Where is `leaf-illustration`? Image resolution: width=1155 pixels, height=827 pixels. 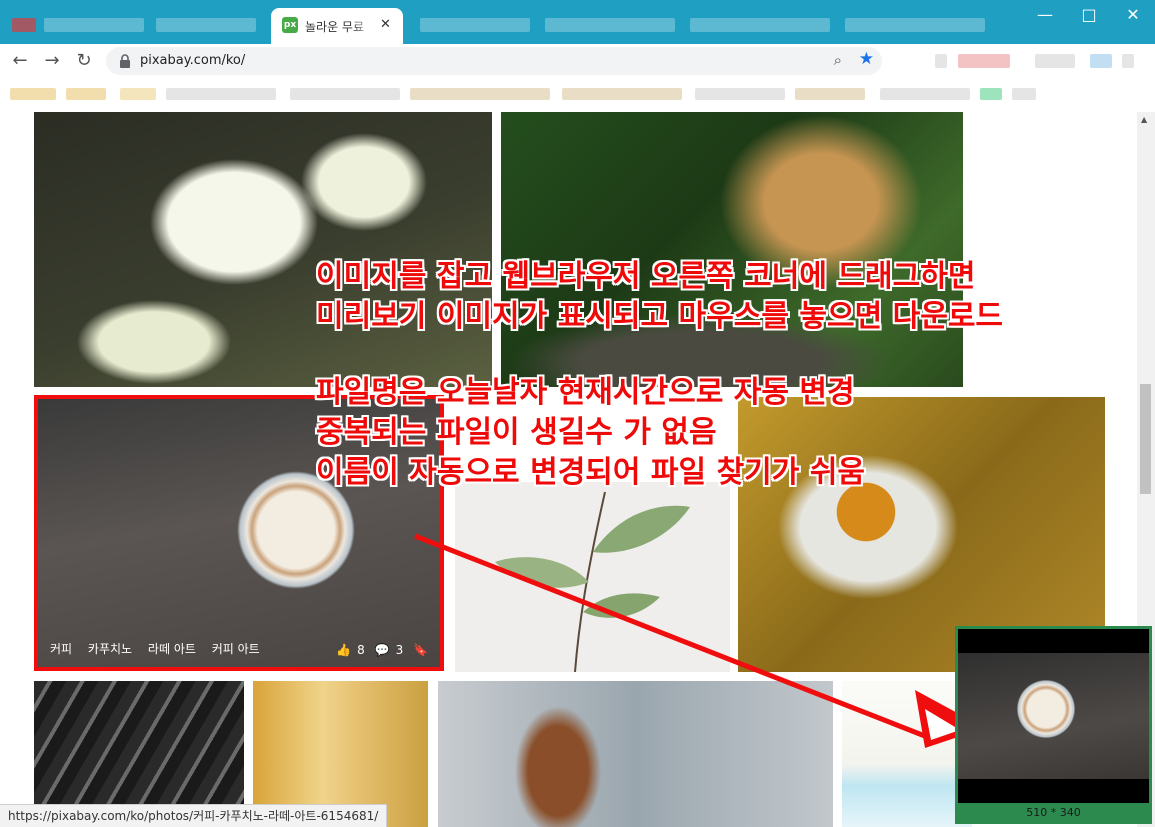 leaf-illustration is located at coordinates (592, 577).